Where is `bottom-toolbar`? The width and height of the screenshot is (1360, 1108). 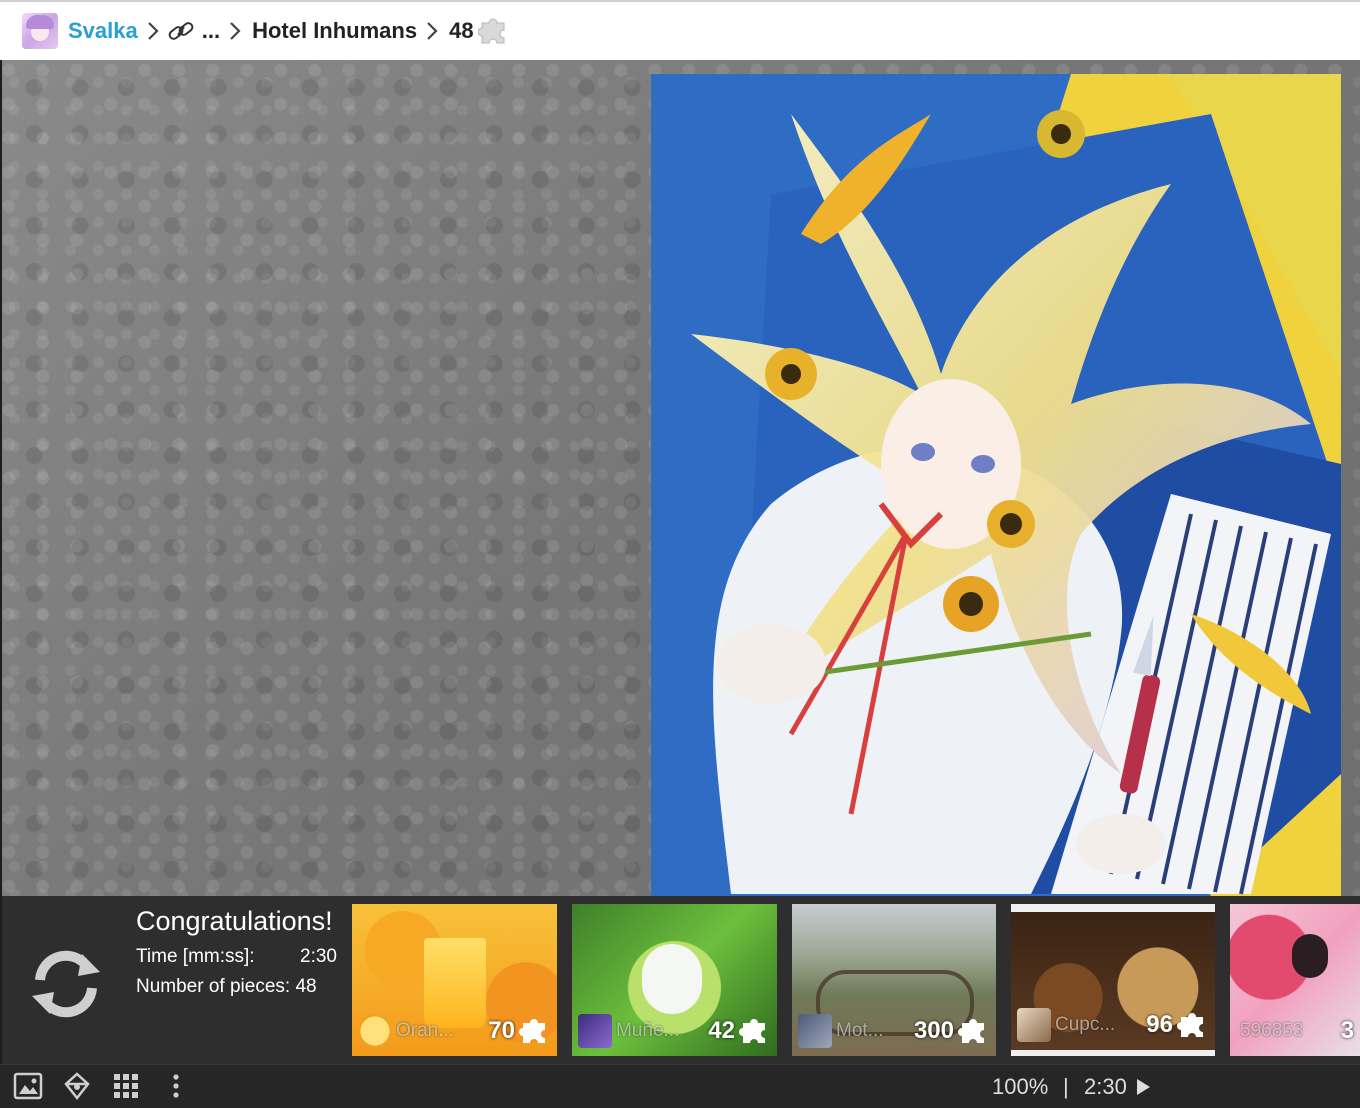
bottom-toolbar is located at coordinates (680, 1086).